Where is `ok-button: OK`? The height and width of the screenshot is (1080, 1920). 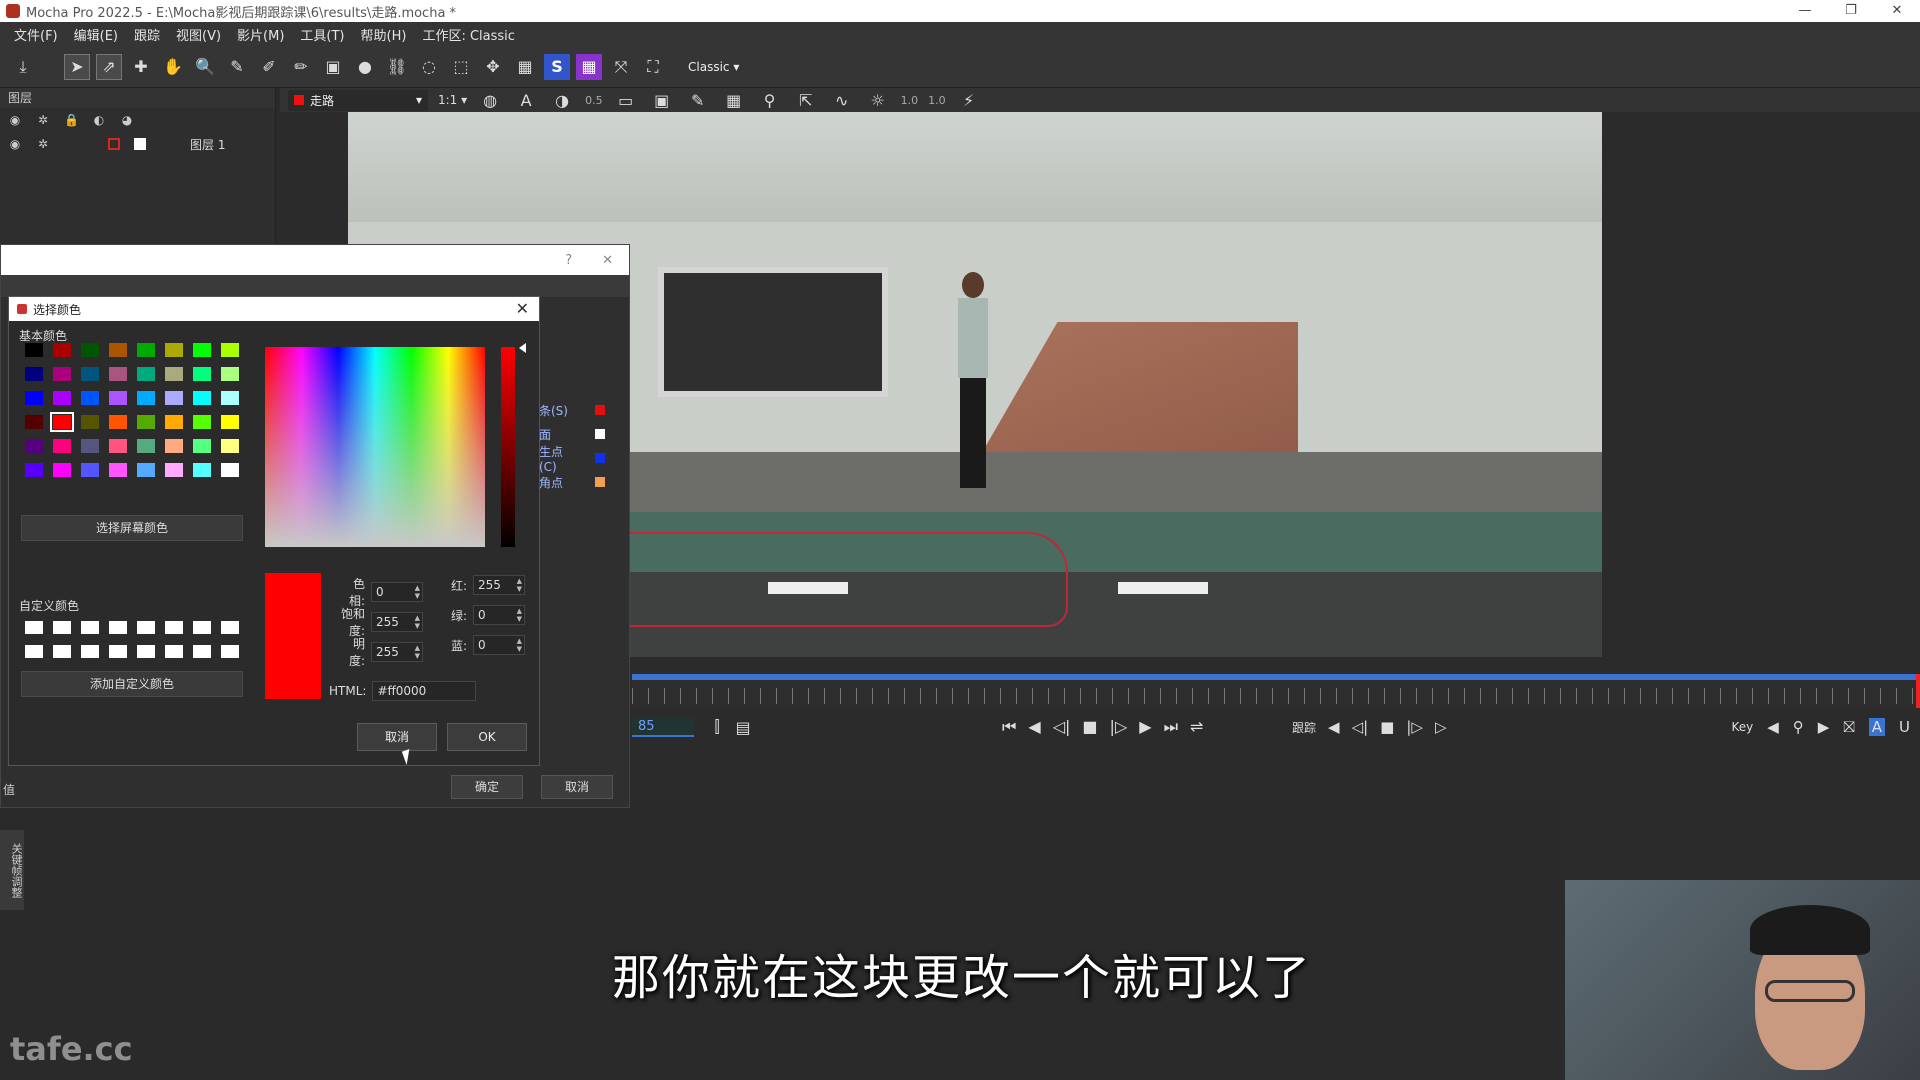
ok-button: OK is located at coordinates (487, 737).